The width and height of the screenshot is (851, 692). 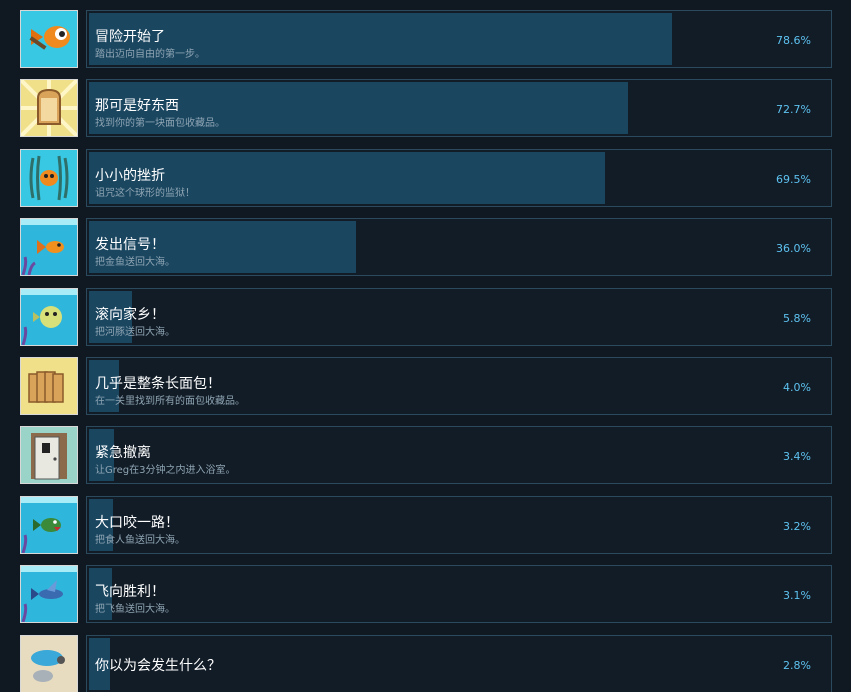 What do you see at coordinates (130, 315) in the screenshot?
I see `achievement-title: 滚向家乡！` at bounding box center [130, 315].